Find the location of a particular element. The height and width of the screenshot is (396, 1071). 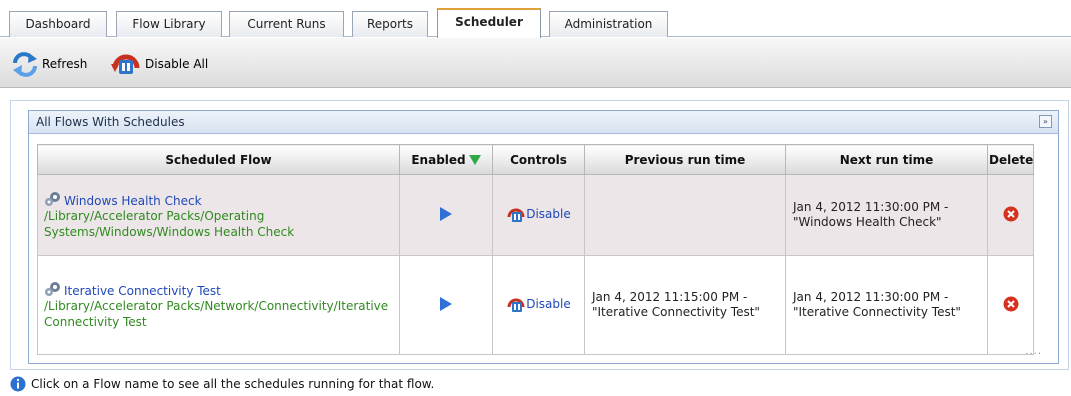

col-enabled-label: Enabled is located at coordinates (438, 159).